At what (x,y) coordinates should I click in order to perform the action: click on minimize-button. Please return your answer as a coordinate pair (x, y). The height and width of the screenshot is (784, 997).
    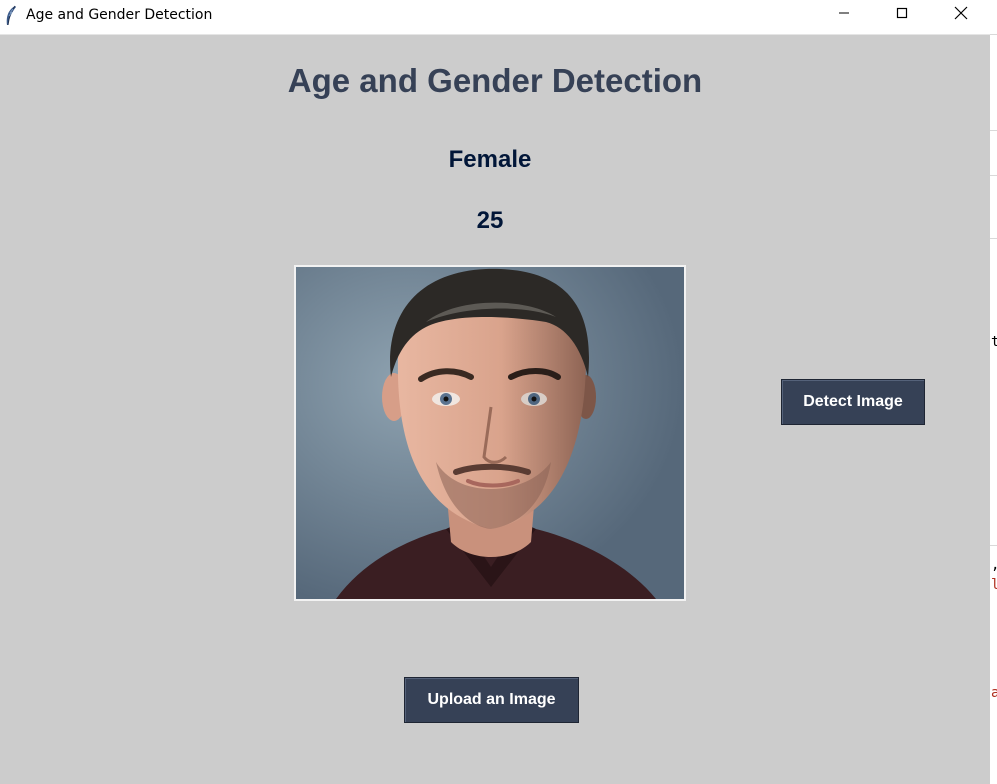
    Looking at the image, I should click on (844, 15).